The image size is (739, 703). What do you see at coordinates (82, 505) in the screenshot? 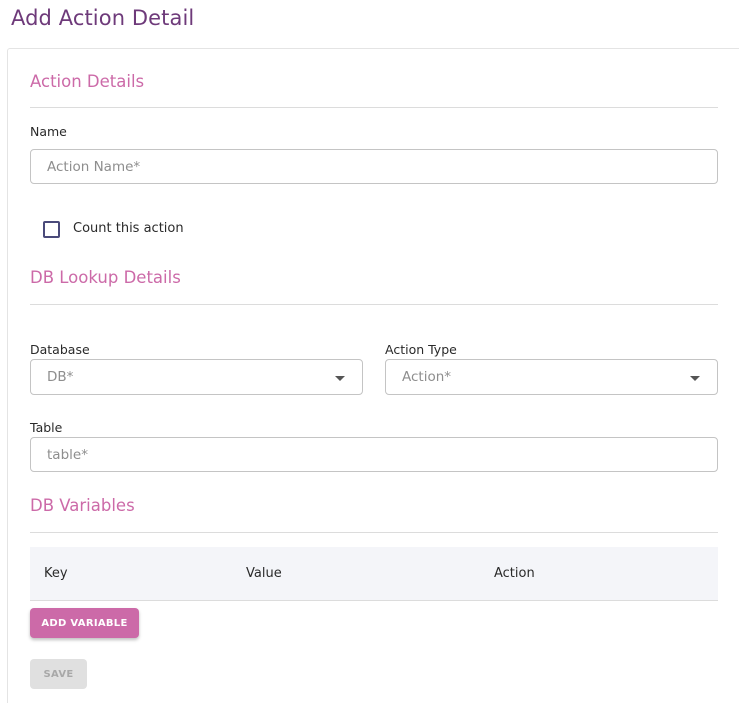
I see `section-heading-db-variables: DB Variables` at bounding box center [82, 505].